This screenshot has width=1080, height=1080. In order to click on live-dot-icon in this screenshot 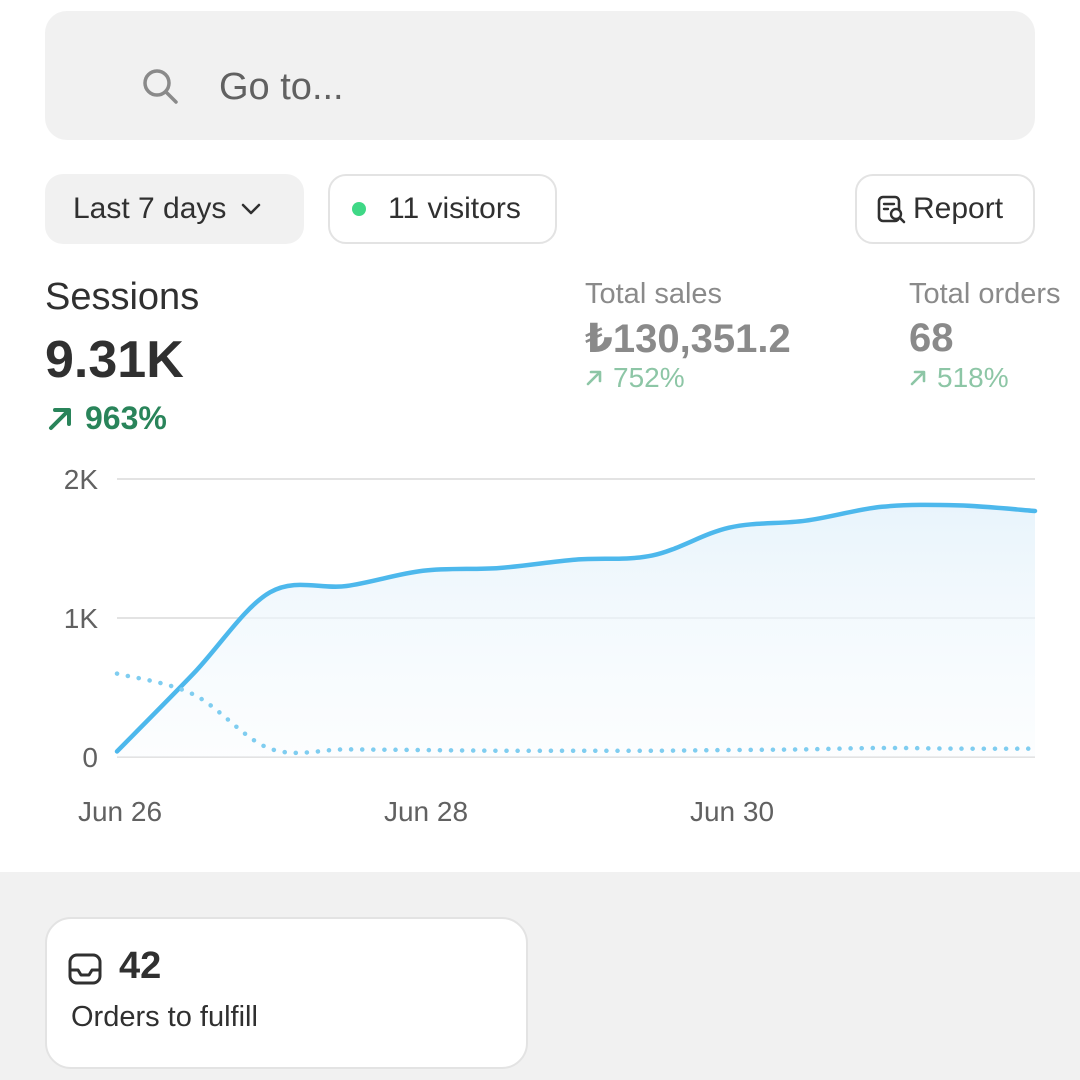, I will do `click(359, 209)`.